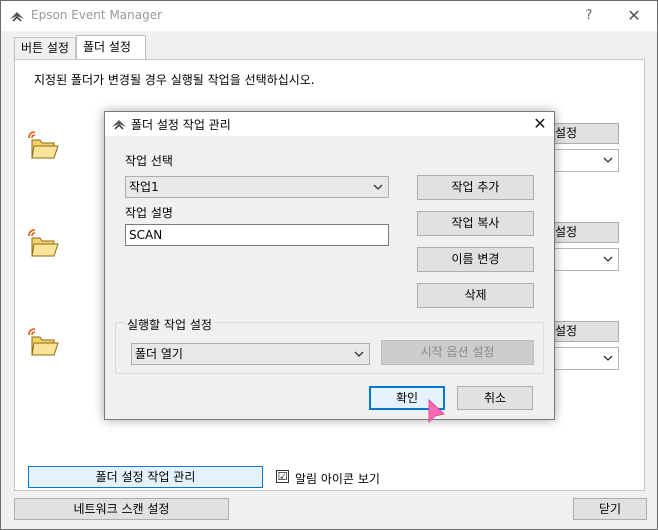 The height and width of the screenshot is (530, 658). I want to click on run-action-select: 폴더 열기, so click(250, 354).